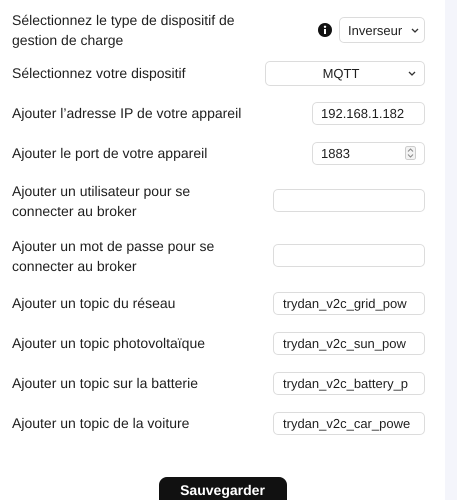  Describe the element at coordinates (99, 73) in the screenshot. I see `field-label: Sélectionnez votre dispositif` at that location.